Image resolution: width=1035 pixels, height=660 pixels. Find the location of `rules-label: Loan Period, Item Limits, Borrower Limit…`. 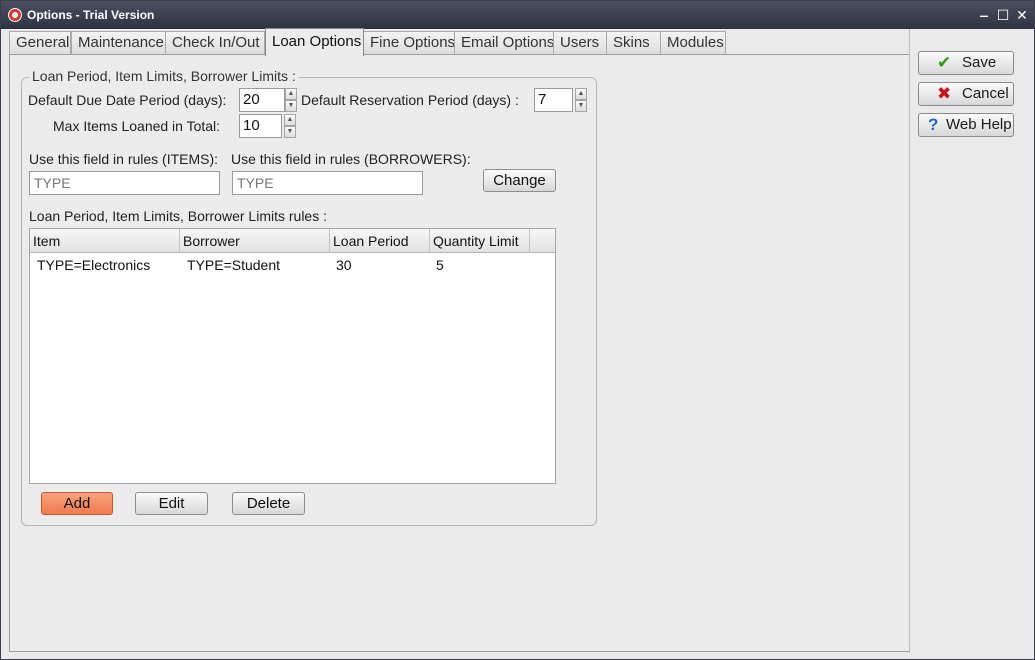

rules-label: Loan Period, Item Limits, Borrower Limit… is located at coordinates (178, 216).